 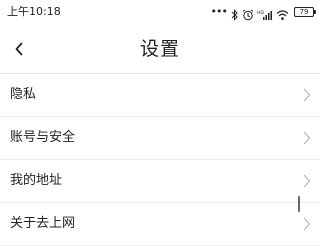 I want to click on page-title: 设置, so click(x=159, y=49).